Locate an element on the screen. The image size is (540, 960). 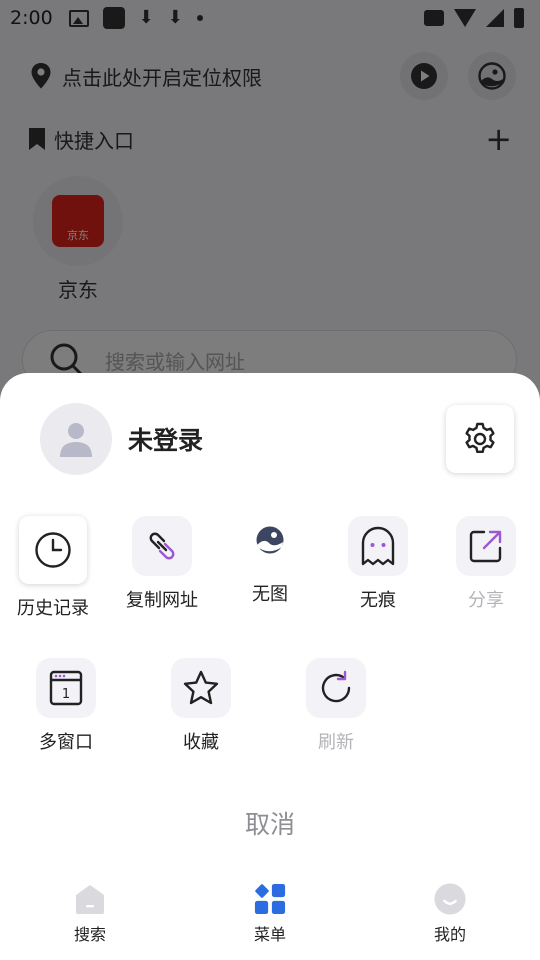
refresh-button-frame is located at coordinates (336, 688).